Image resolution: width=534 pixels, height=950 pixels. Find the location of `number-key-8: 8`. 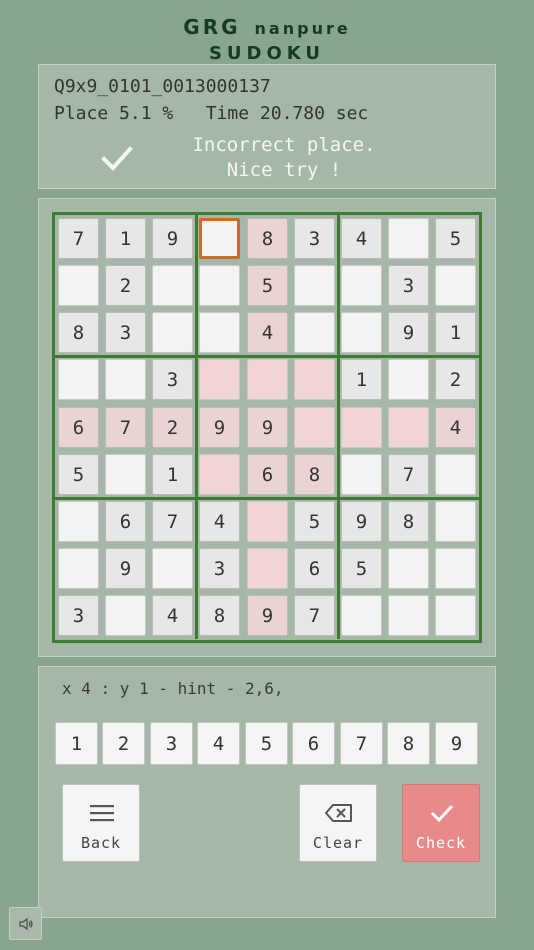

number-key-8: 8 is located at coordinates (408, 743).